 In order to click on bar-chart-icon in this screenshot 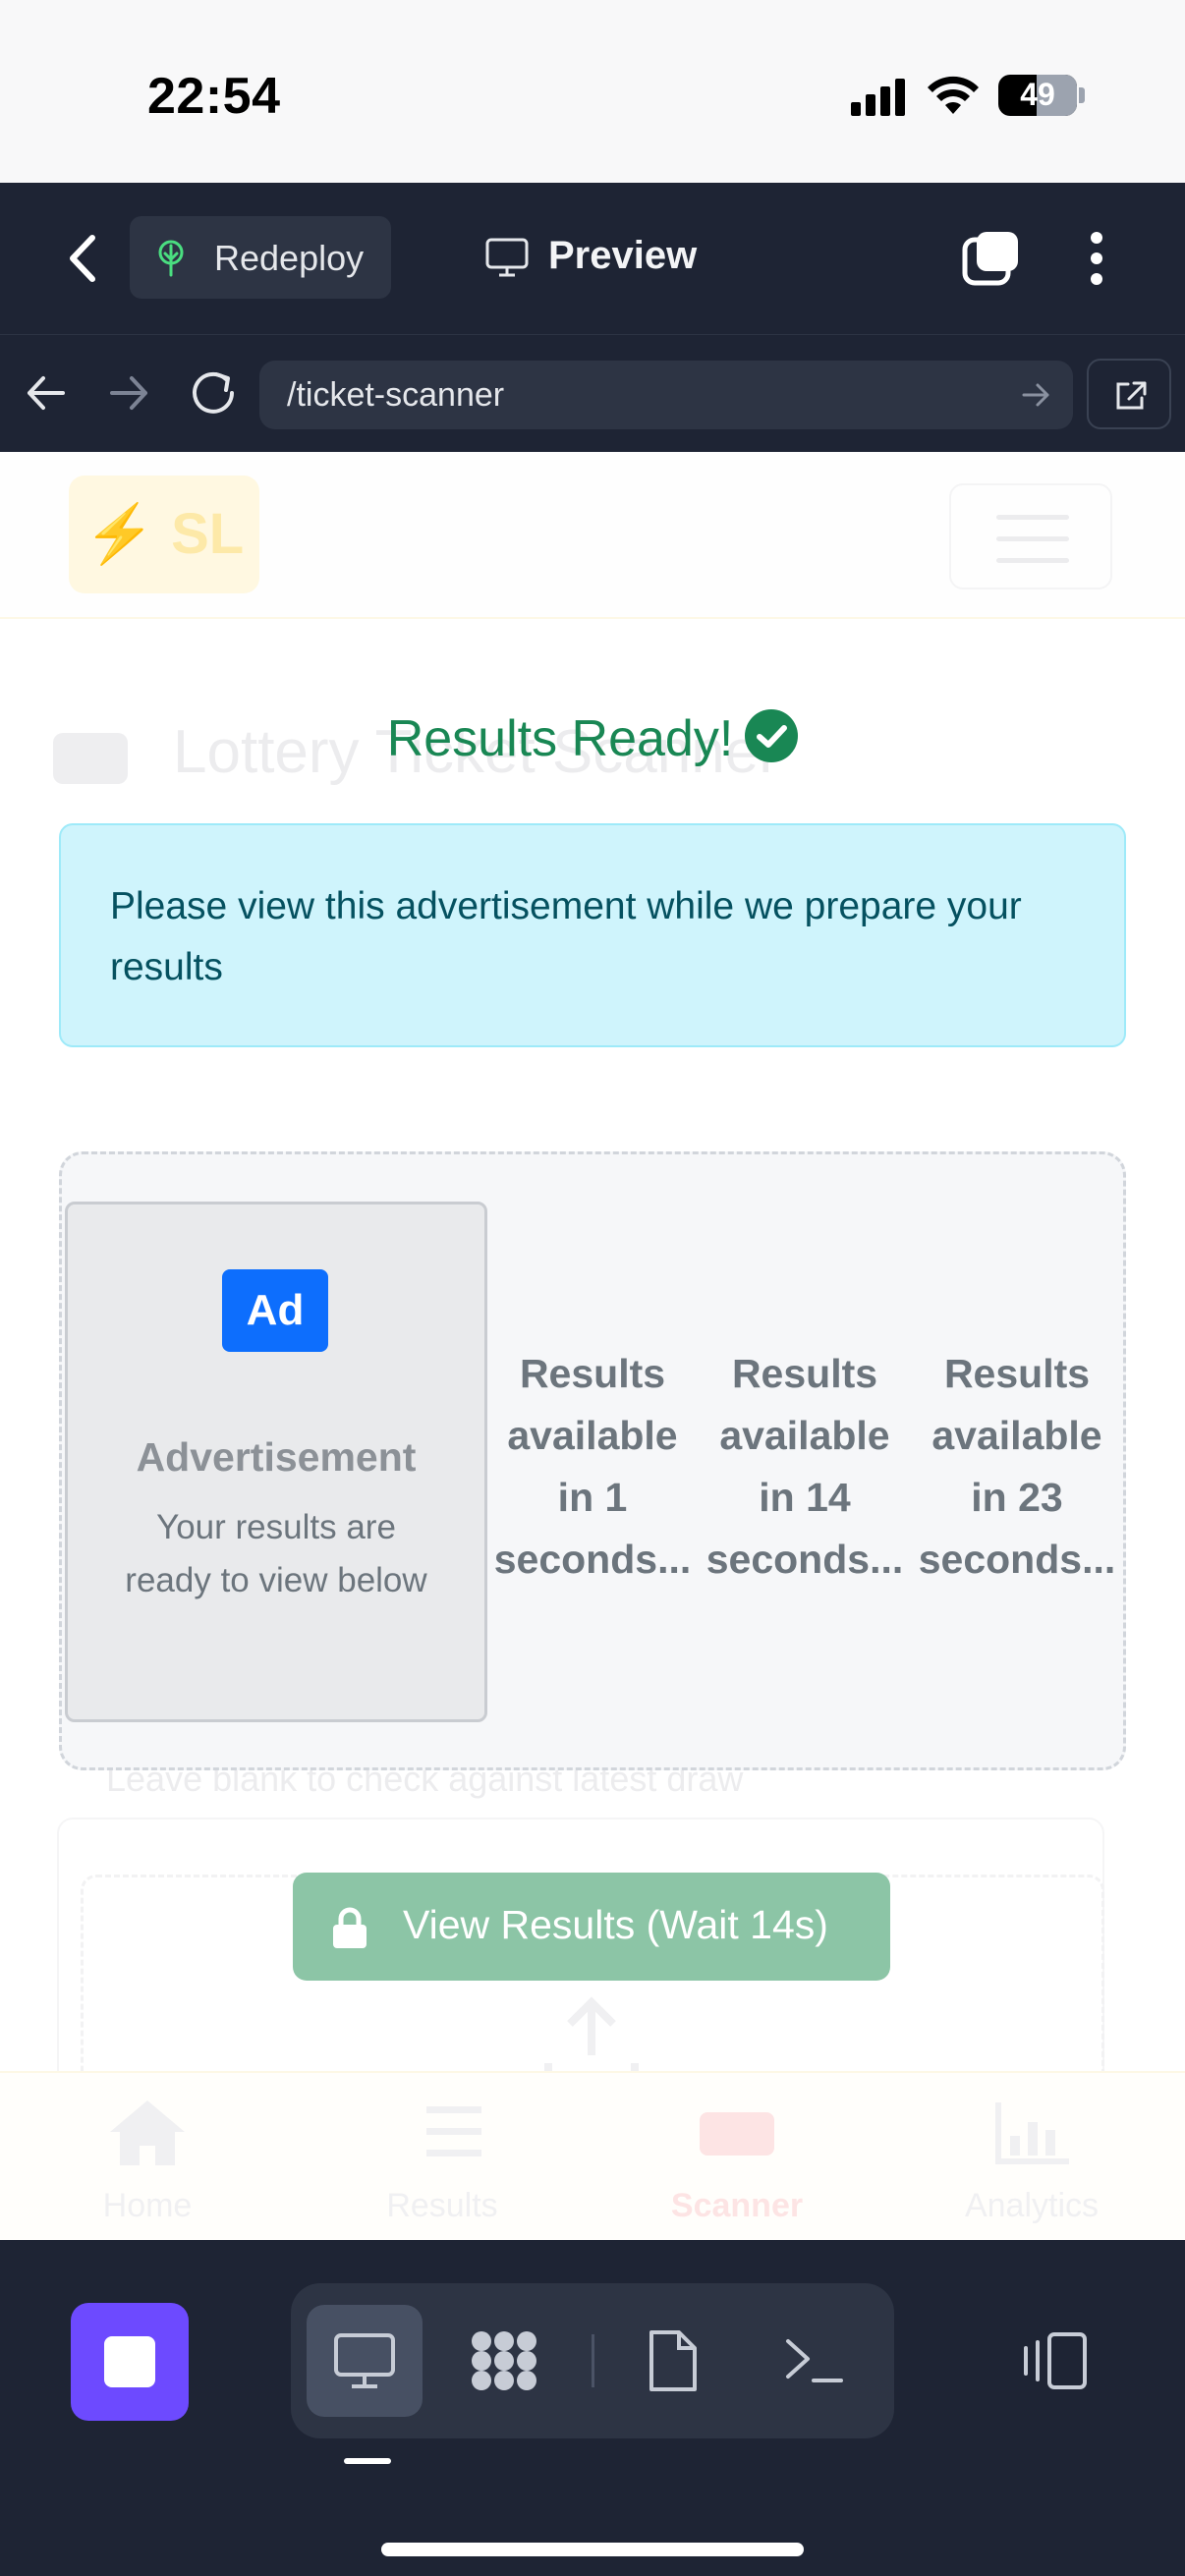, I will do `click(1032, 2133)`.